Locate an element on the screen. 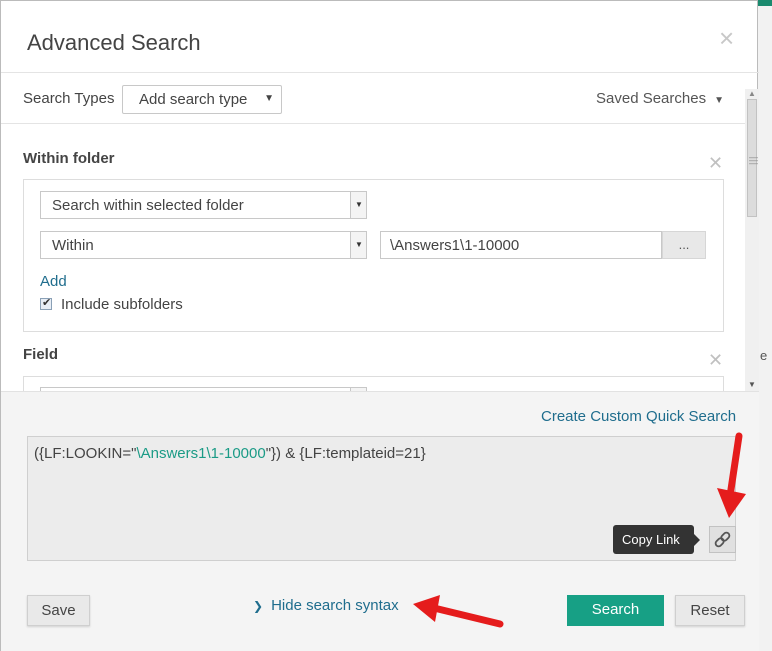  scroll-down-icon: ▼ is located at coordinates (752, 385).